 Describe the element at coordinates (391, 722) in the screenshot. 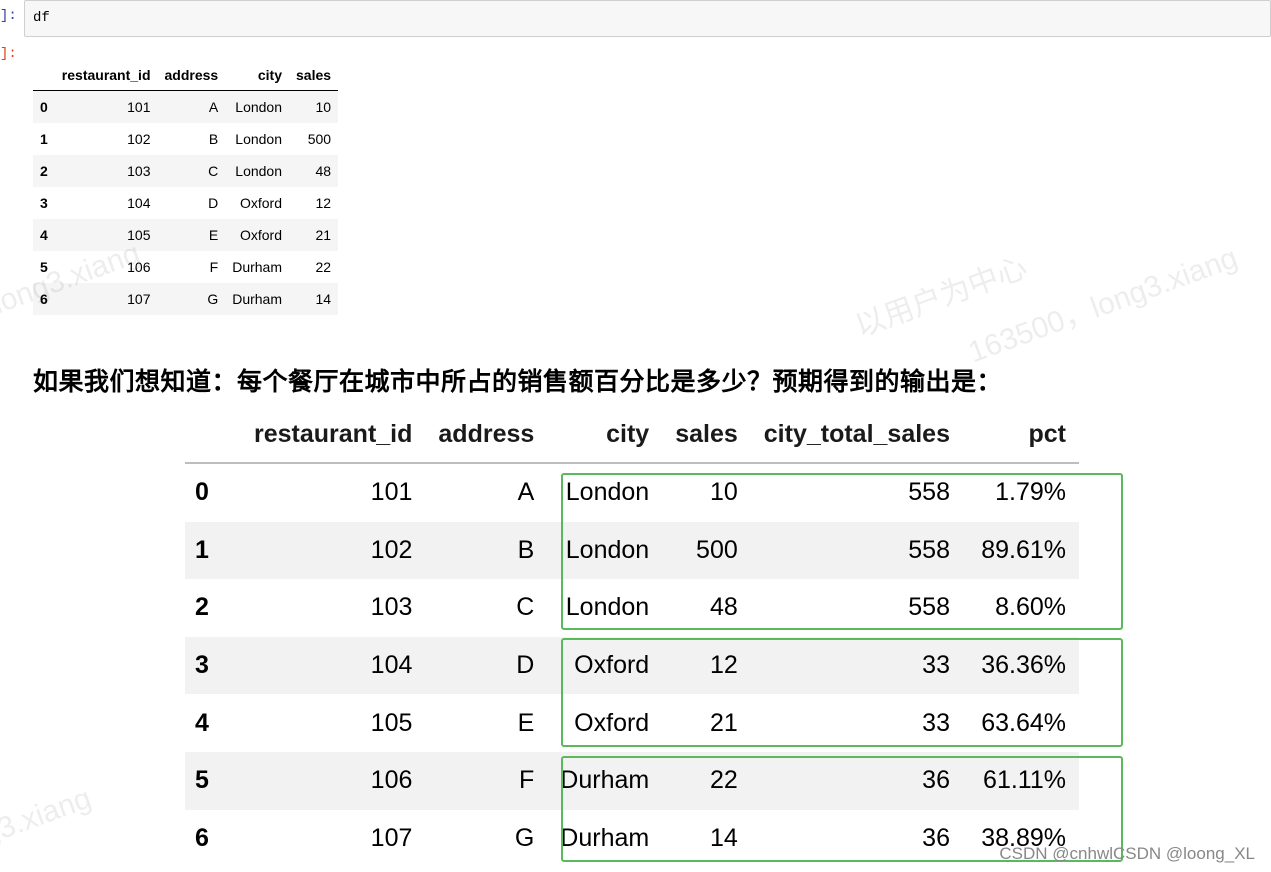

I see `table-cell: 105` at that location.